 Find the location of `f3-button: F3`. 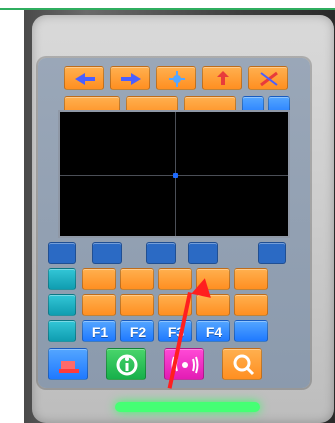

f3-button: F3 is located at coordinates (175, 331).